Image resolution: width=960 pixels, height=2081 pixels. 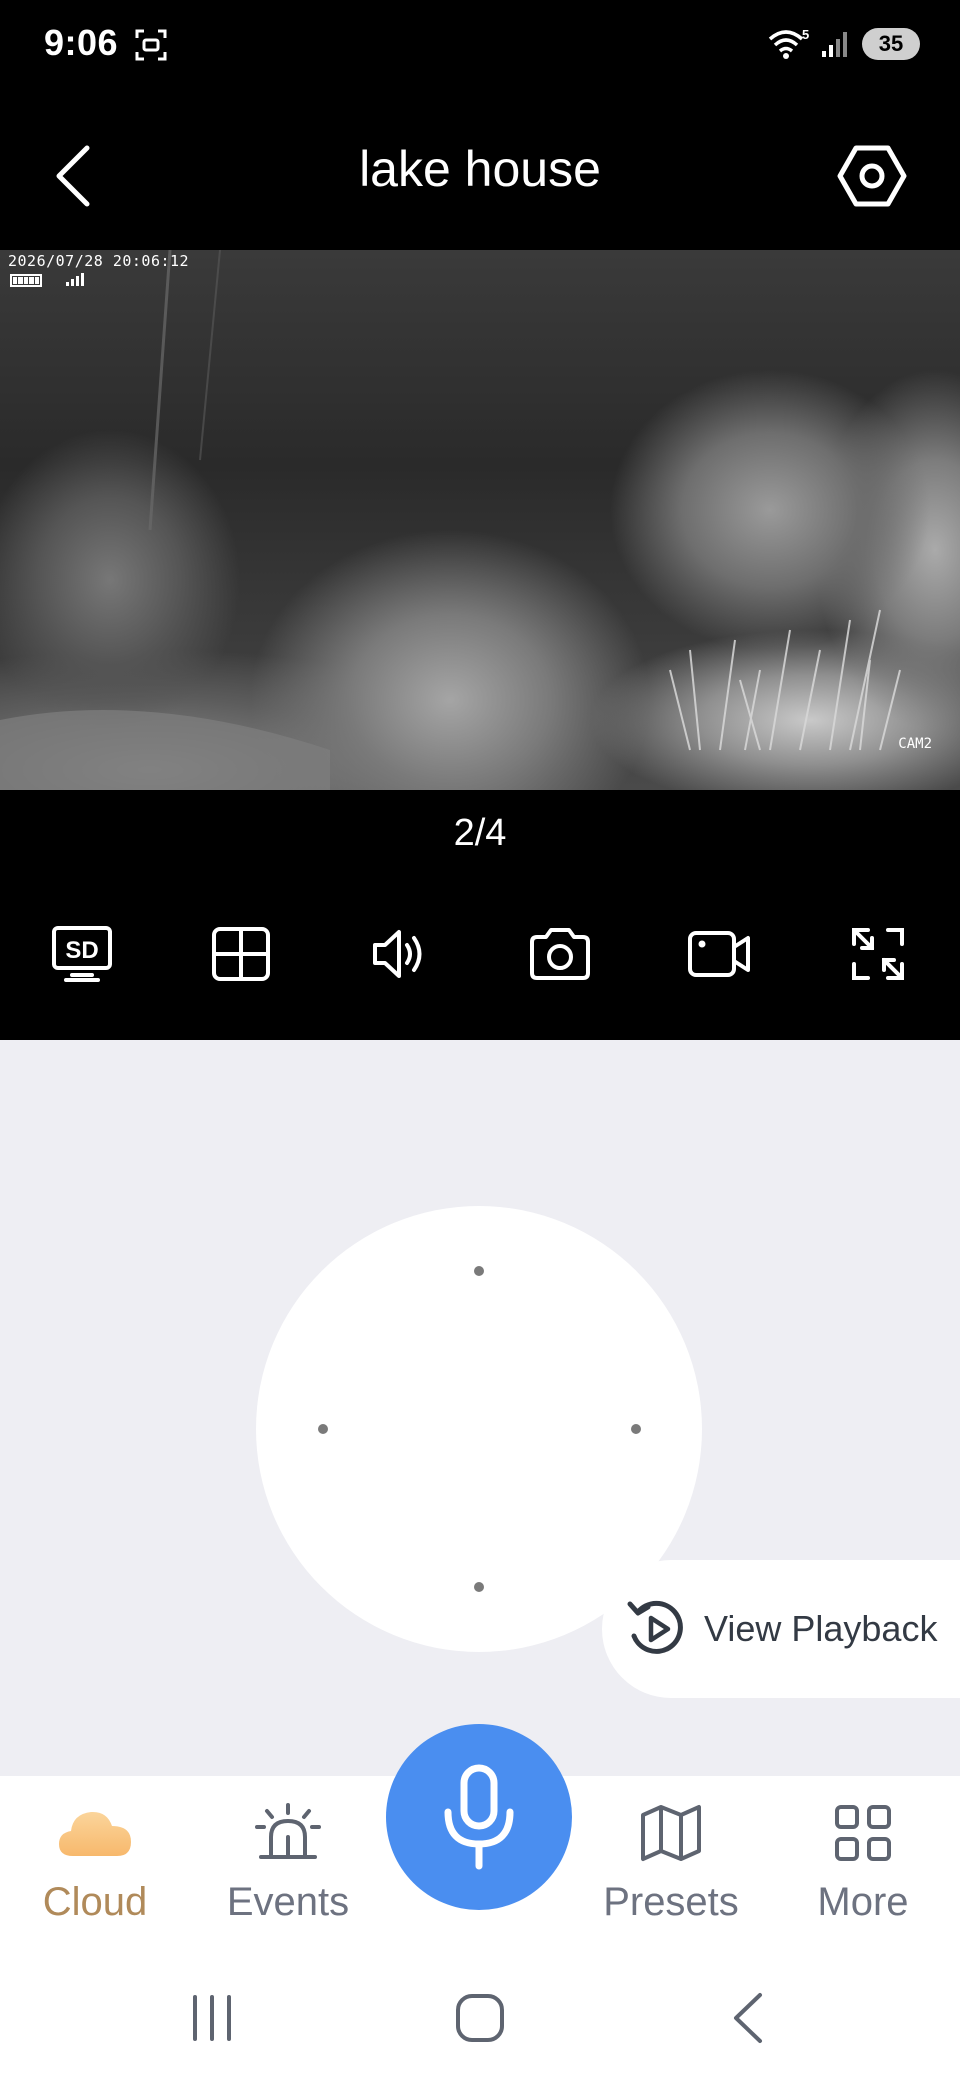 I want to click on screenshot-indicator-icon, so click(x=151, y=45).